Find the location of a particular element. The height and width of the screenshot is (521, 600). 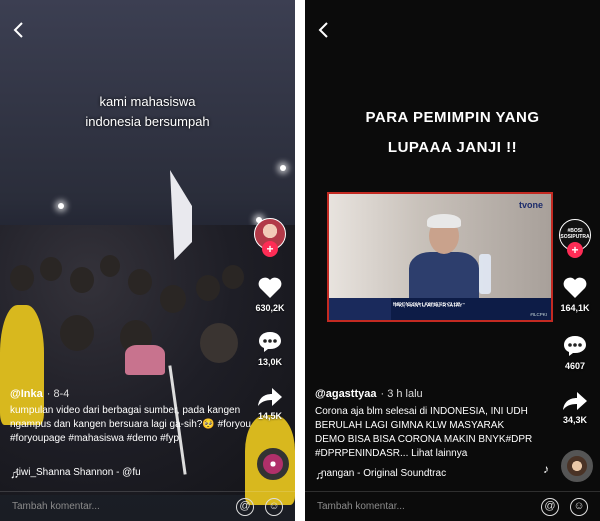

share-button: 14,5K is located at coordinates (270, 403).